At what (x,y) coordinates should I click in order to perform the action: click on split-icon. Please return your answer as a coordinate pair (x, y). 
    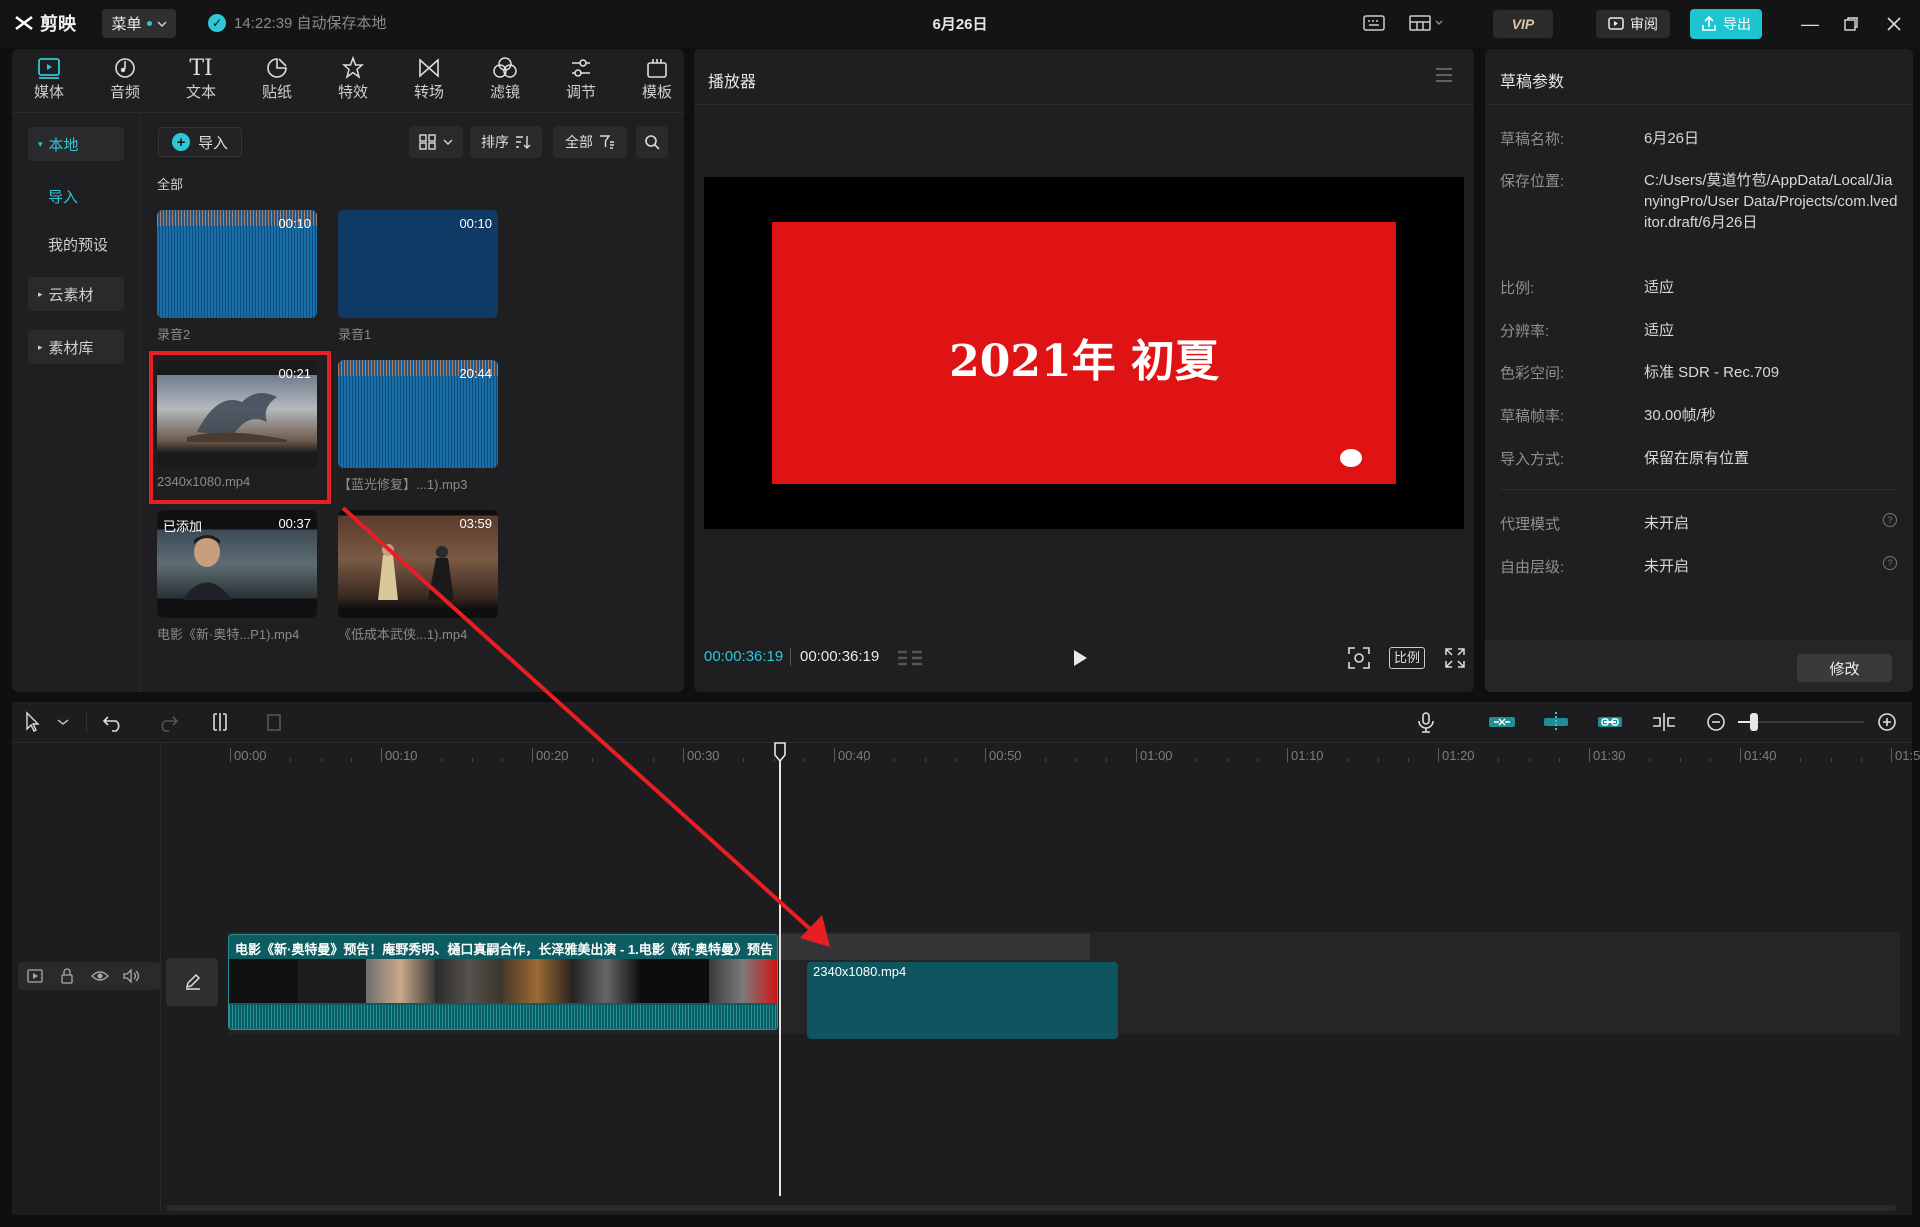
    Looking at the image, I should click on (220, 722).